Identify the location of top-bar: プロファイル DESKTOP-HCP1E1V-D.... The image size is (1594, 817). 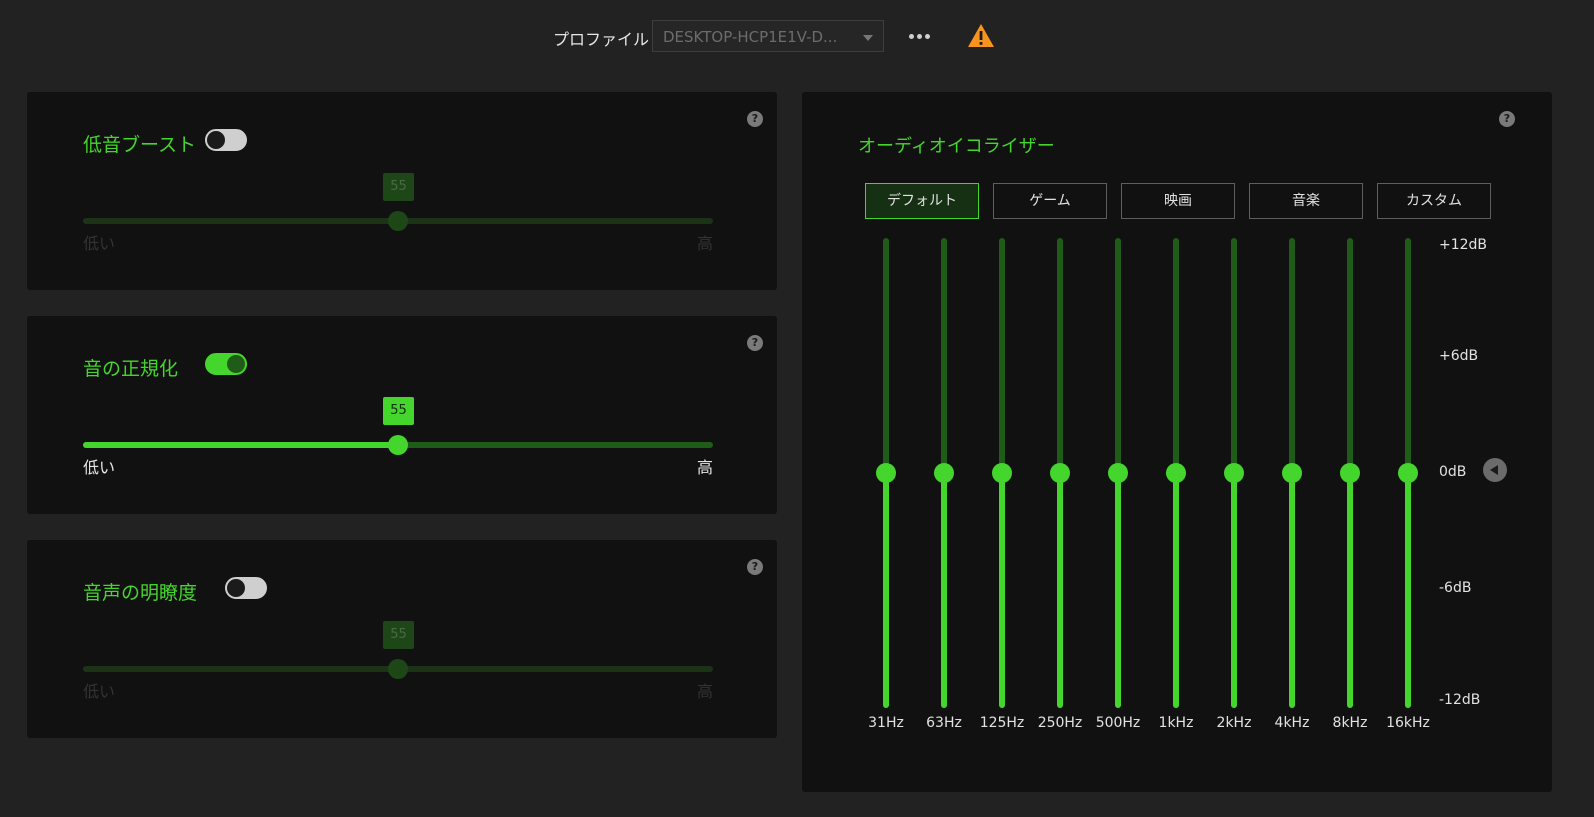
(797, 37).